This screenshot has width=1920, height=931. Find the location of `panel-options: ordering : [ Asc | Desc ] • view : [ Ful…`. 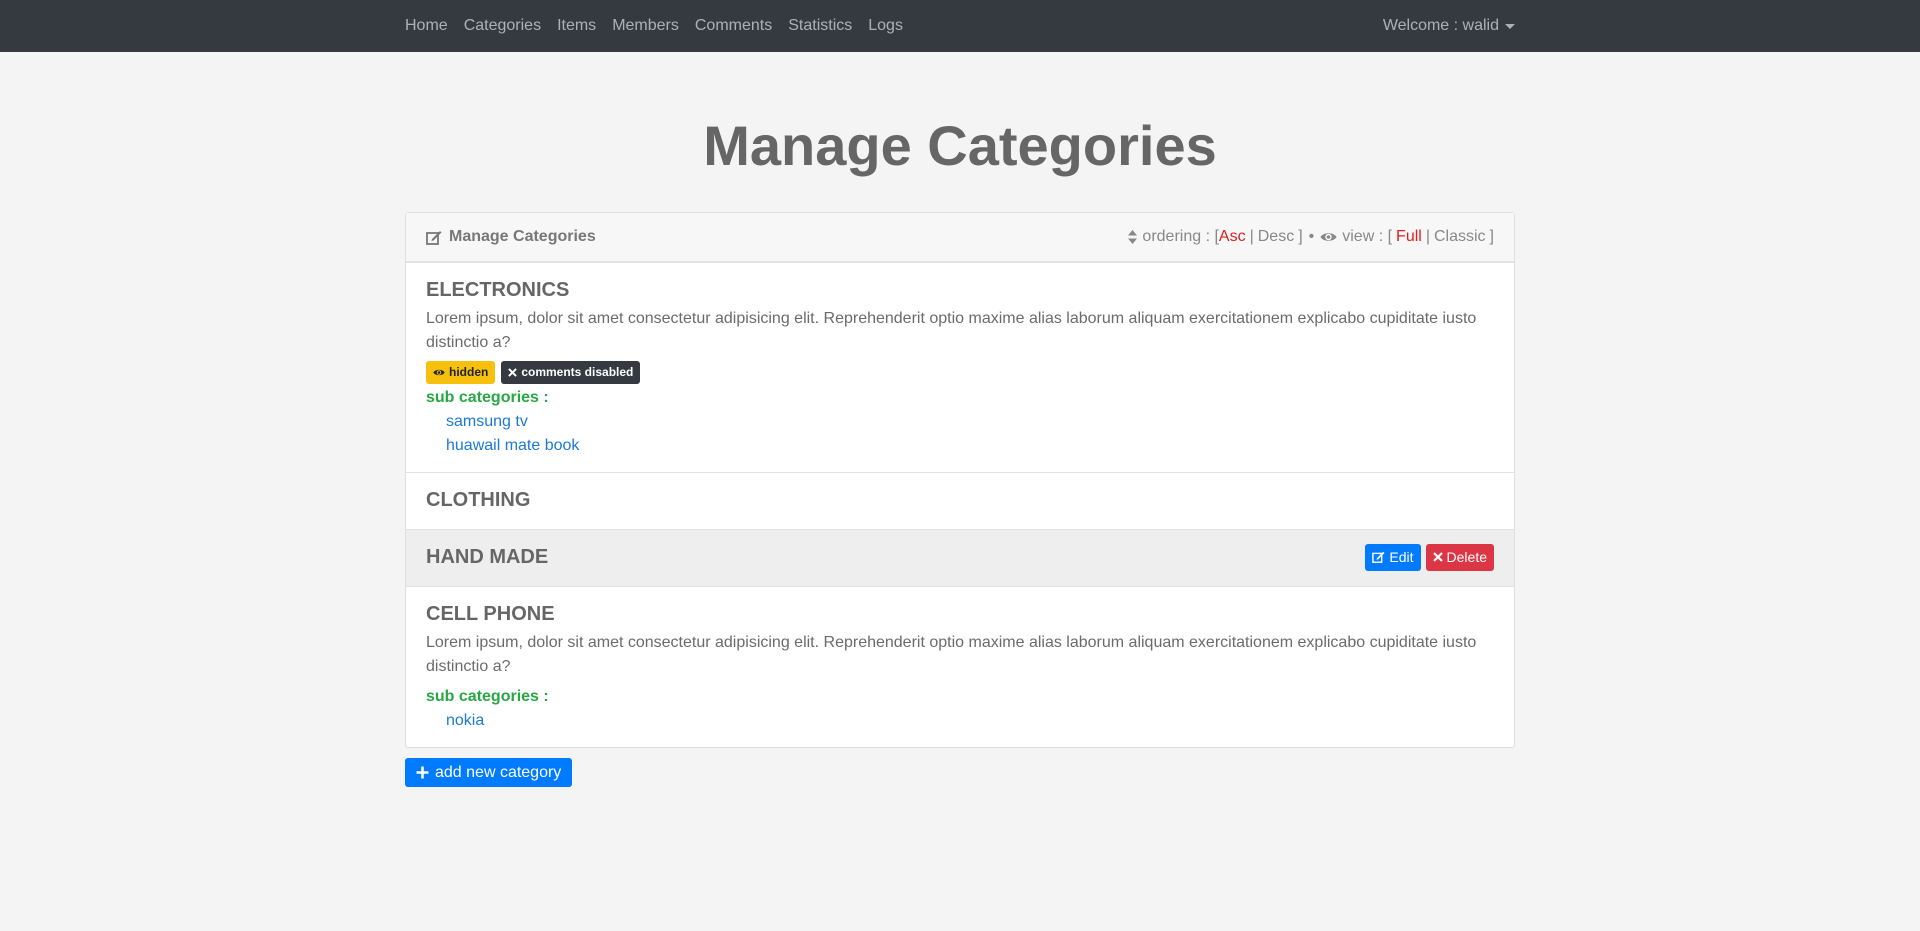

panel-options: ordering : [ Asc | Desc ] • view : [ Ful… is located at coordinates (1311, 237).